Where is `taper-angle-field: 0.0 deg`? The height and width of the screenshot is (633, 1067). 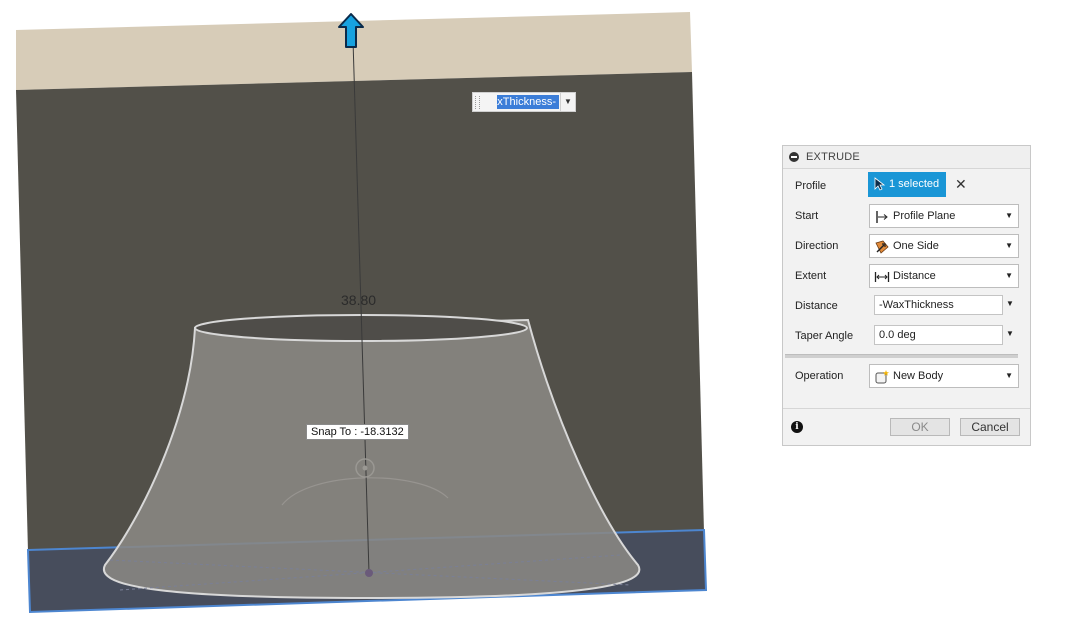 taper-angle-field: 0.0 deg is located at coordinates (938, 335).